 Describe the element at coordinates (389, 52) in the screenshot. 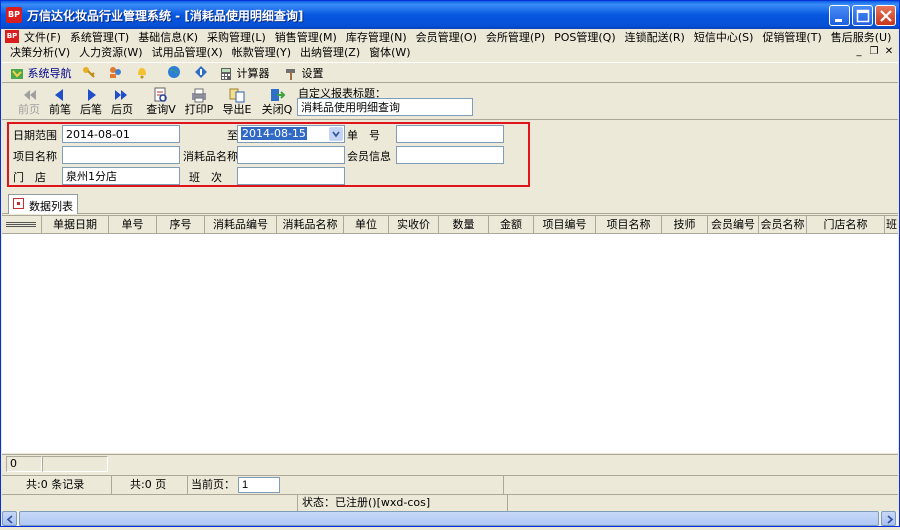

I see `menu-window: 窗体(W)` at that location.